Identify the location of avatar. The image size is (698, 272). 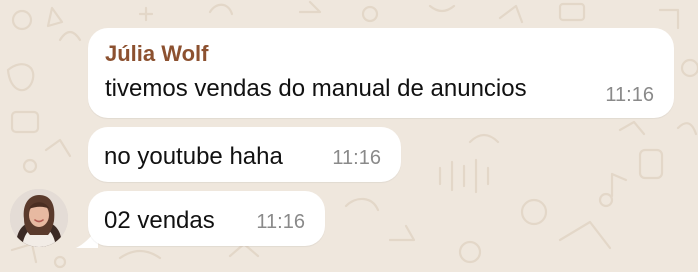
(39, 218).